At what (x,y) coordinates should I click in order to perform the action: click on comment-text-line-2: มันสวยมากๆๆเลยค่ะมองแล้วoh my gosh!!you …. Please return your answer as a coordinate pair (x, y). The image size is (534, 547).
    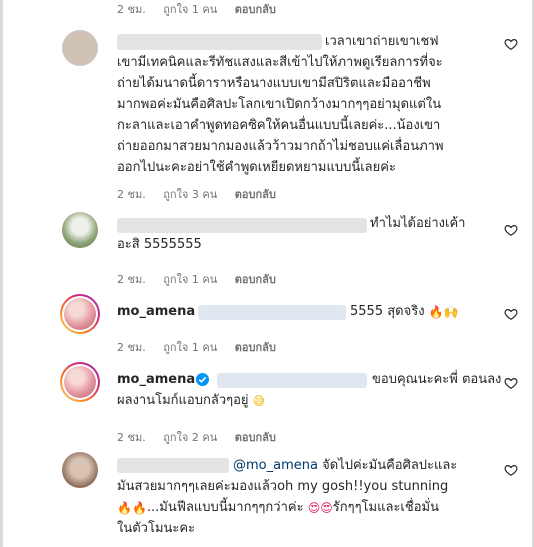
    Looking at the image, I should click on (283, 486).